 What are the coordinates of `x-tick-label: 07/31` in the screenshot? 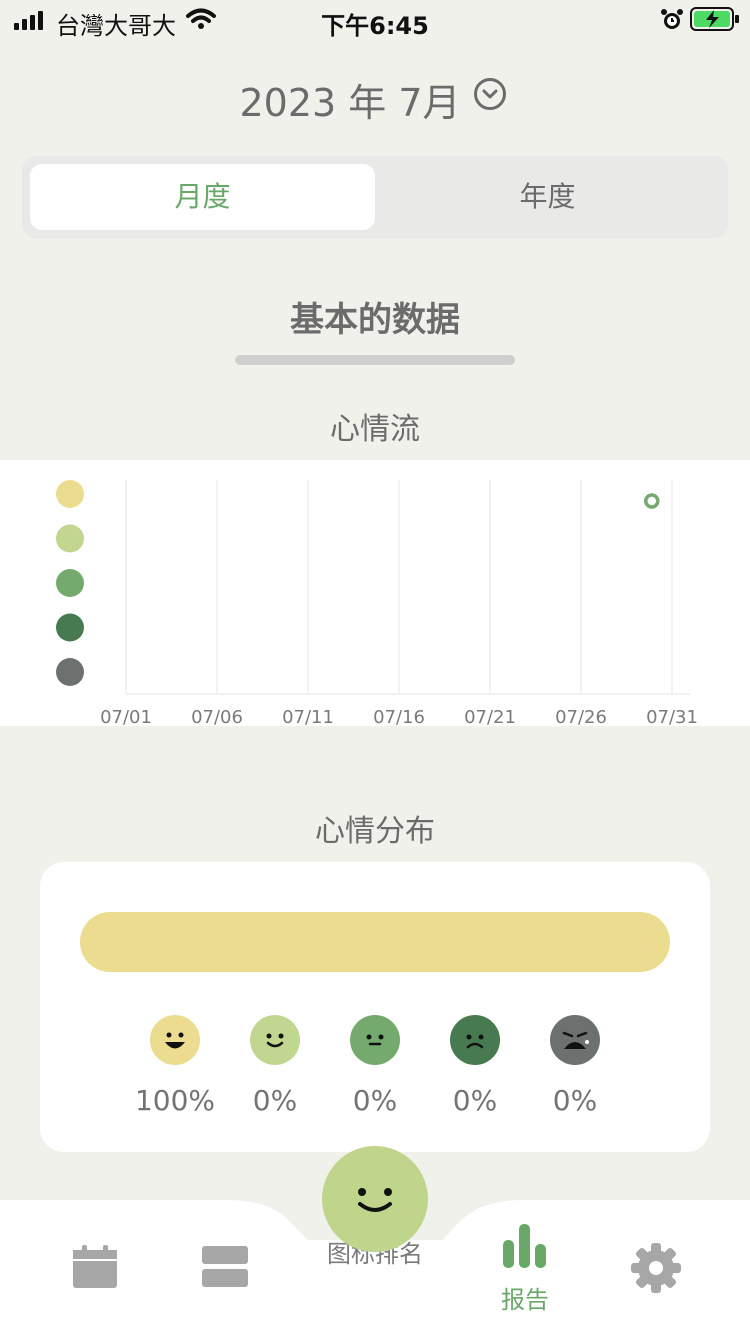 It's located at (672, 716).